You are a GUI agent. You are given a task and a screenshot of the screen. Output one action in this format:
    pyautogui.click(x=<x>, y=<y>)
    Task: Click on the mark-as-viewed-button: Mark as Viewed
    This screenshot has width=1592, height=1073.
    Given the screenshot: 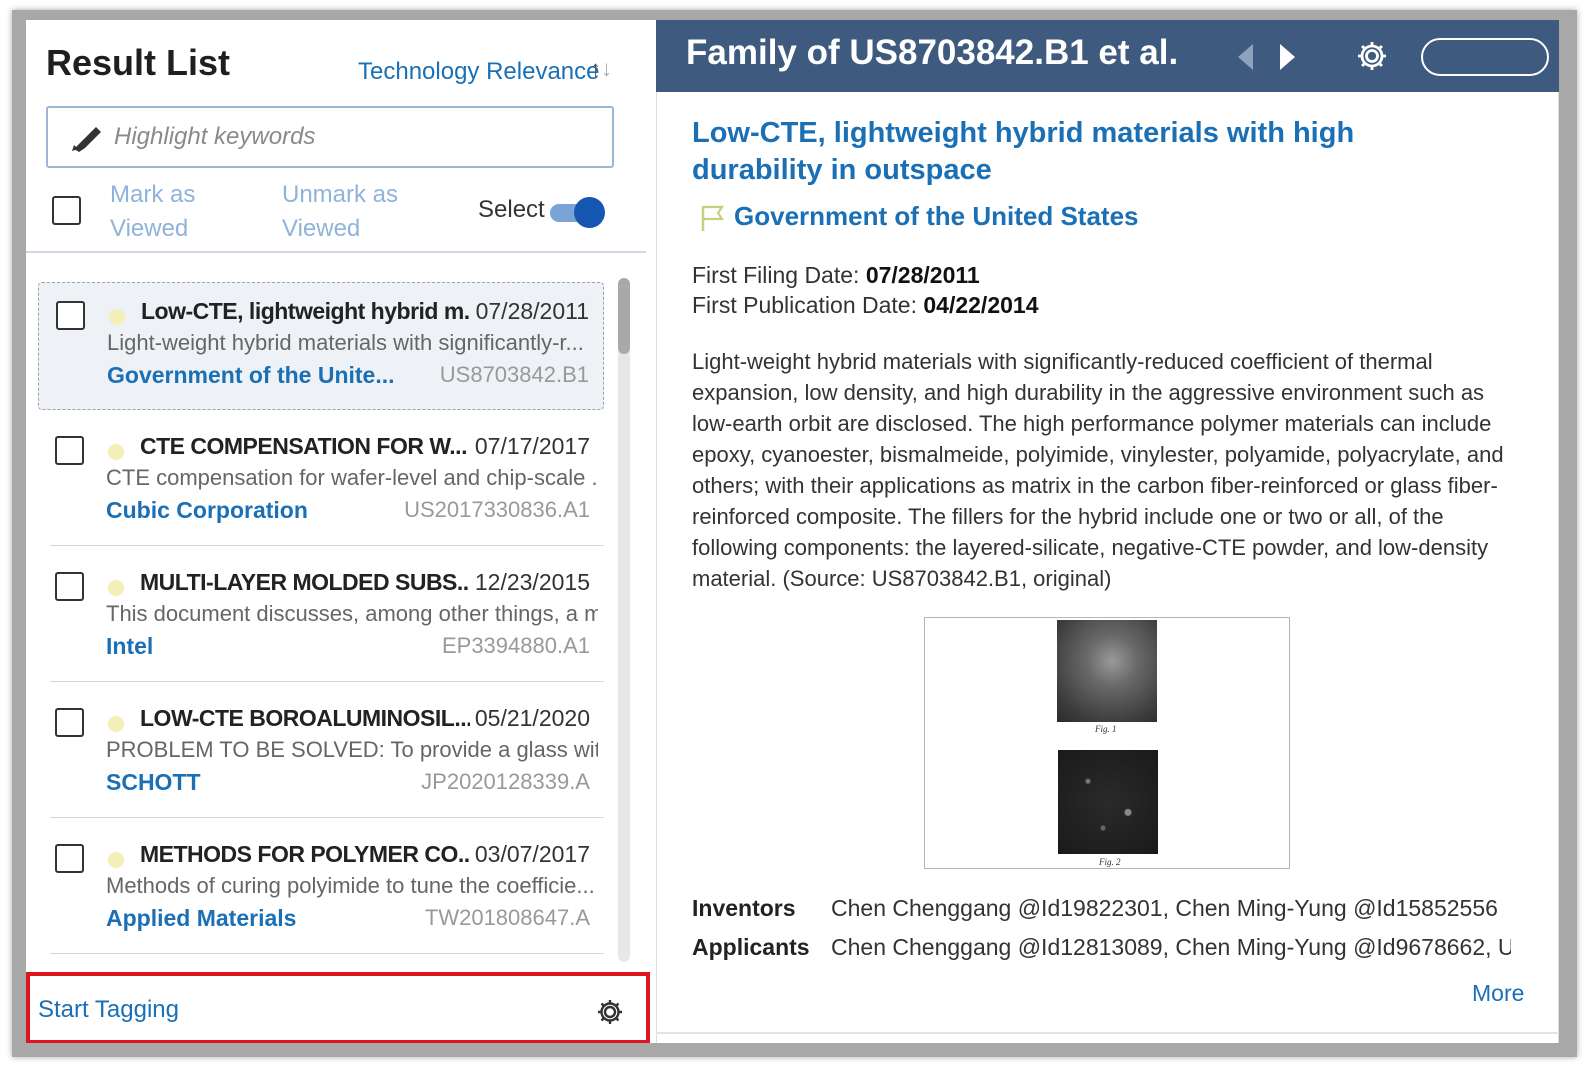 What is the action you would take?
    pyautogui.click(x=170, y=212)
    